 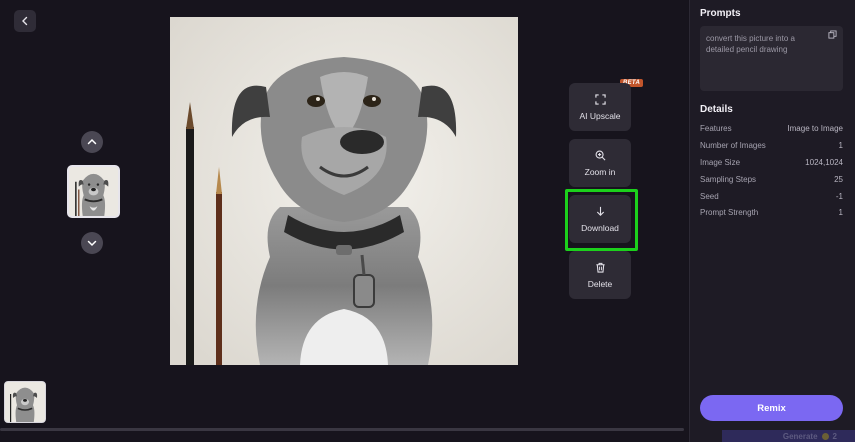 I want to click on horizontal-scrollbar, so click(x=342, y=429).